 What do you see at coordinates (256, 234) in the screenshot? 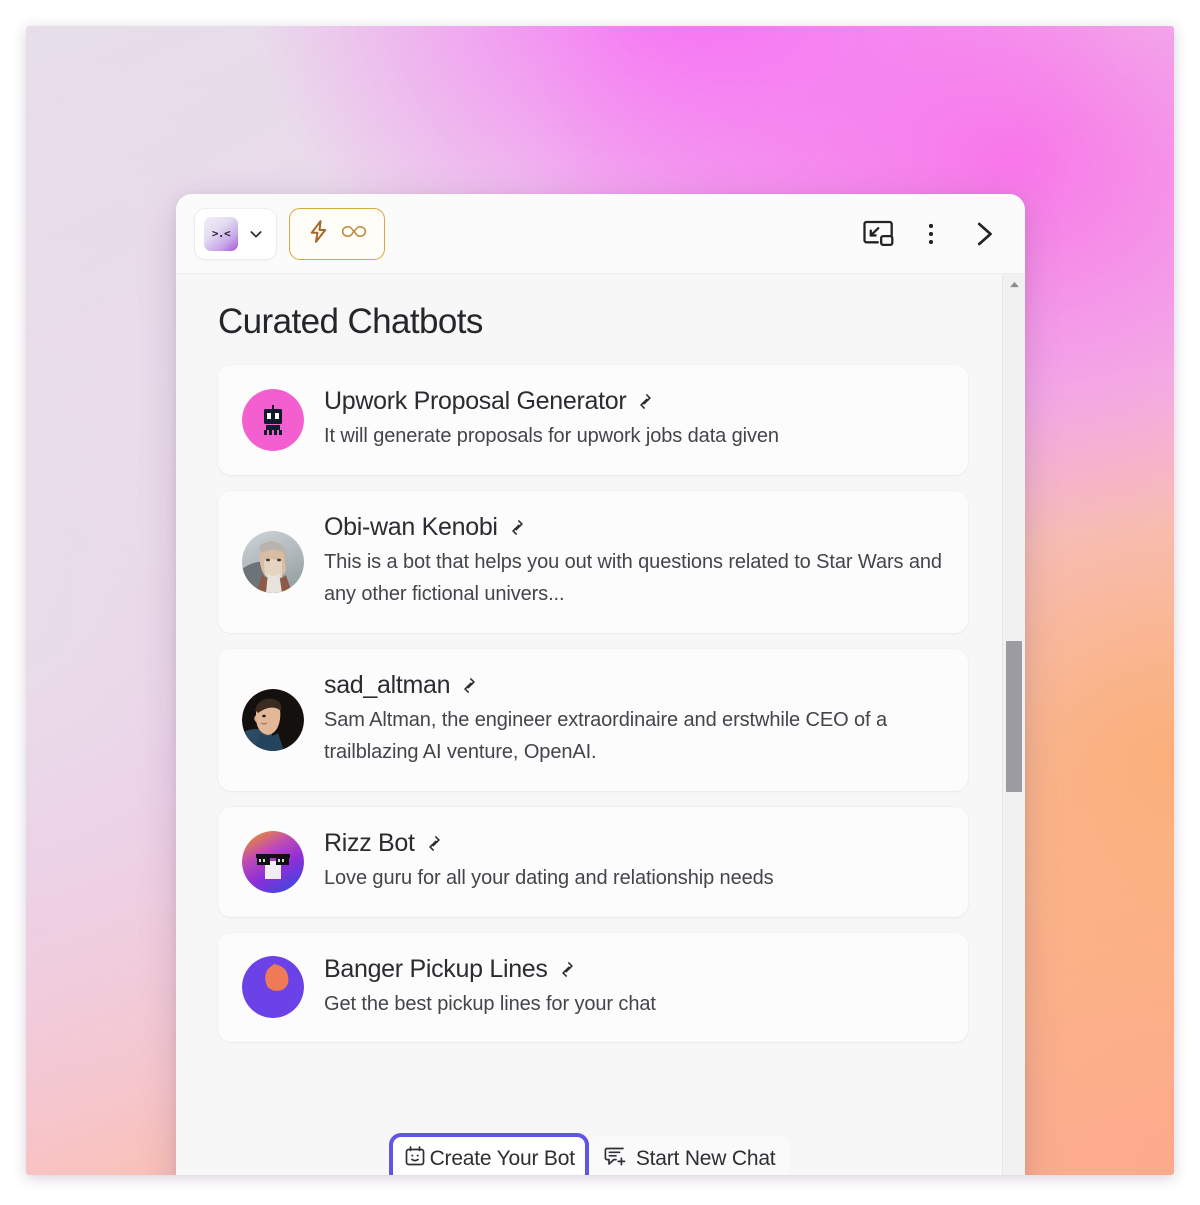
I see `chevron-down-icon` at bounding box center [256, 234].